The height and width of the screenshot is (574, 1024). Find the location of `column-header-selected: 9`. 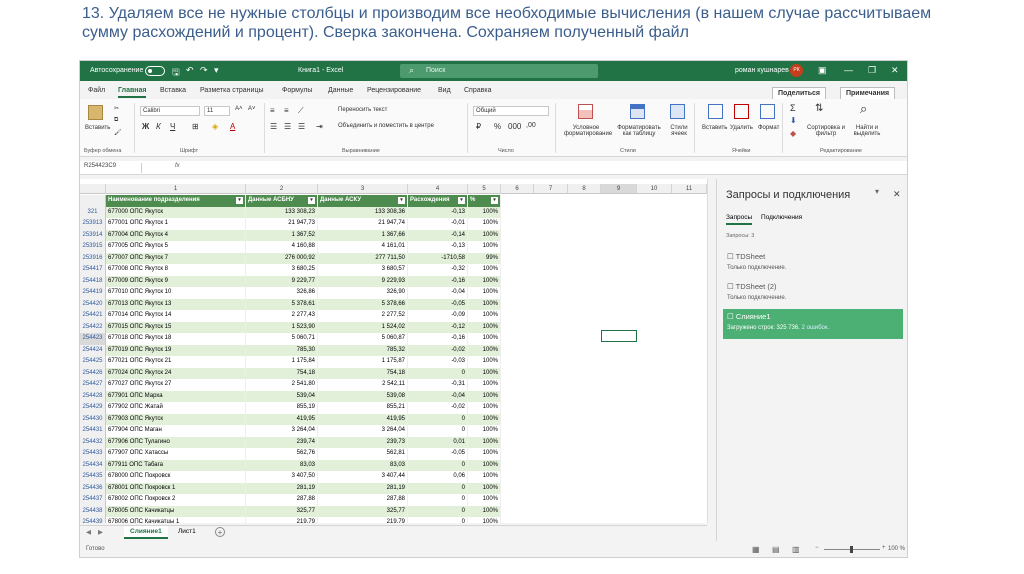

column-header-selected: 9 is located at coordinates (619, 189).